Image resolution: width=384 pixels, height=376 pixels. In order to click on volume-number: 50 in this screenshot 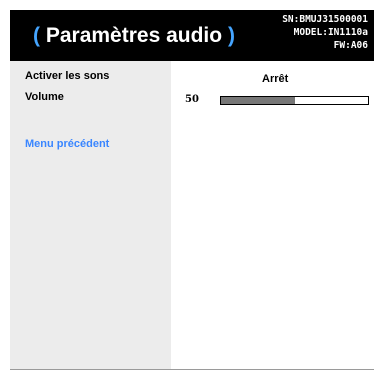, I will do `click(192, 99)`.